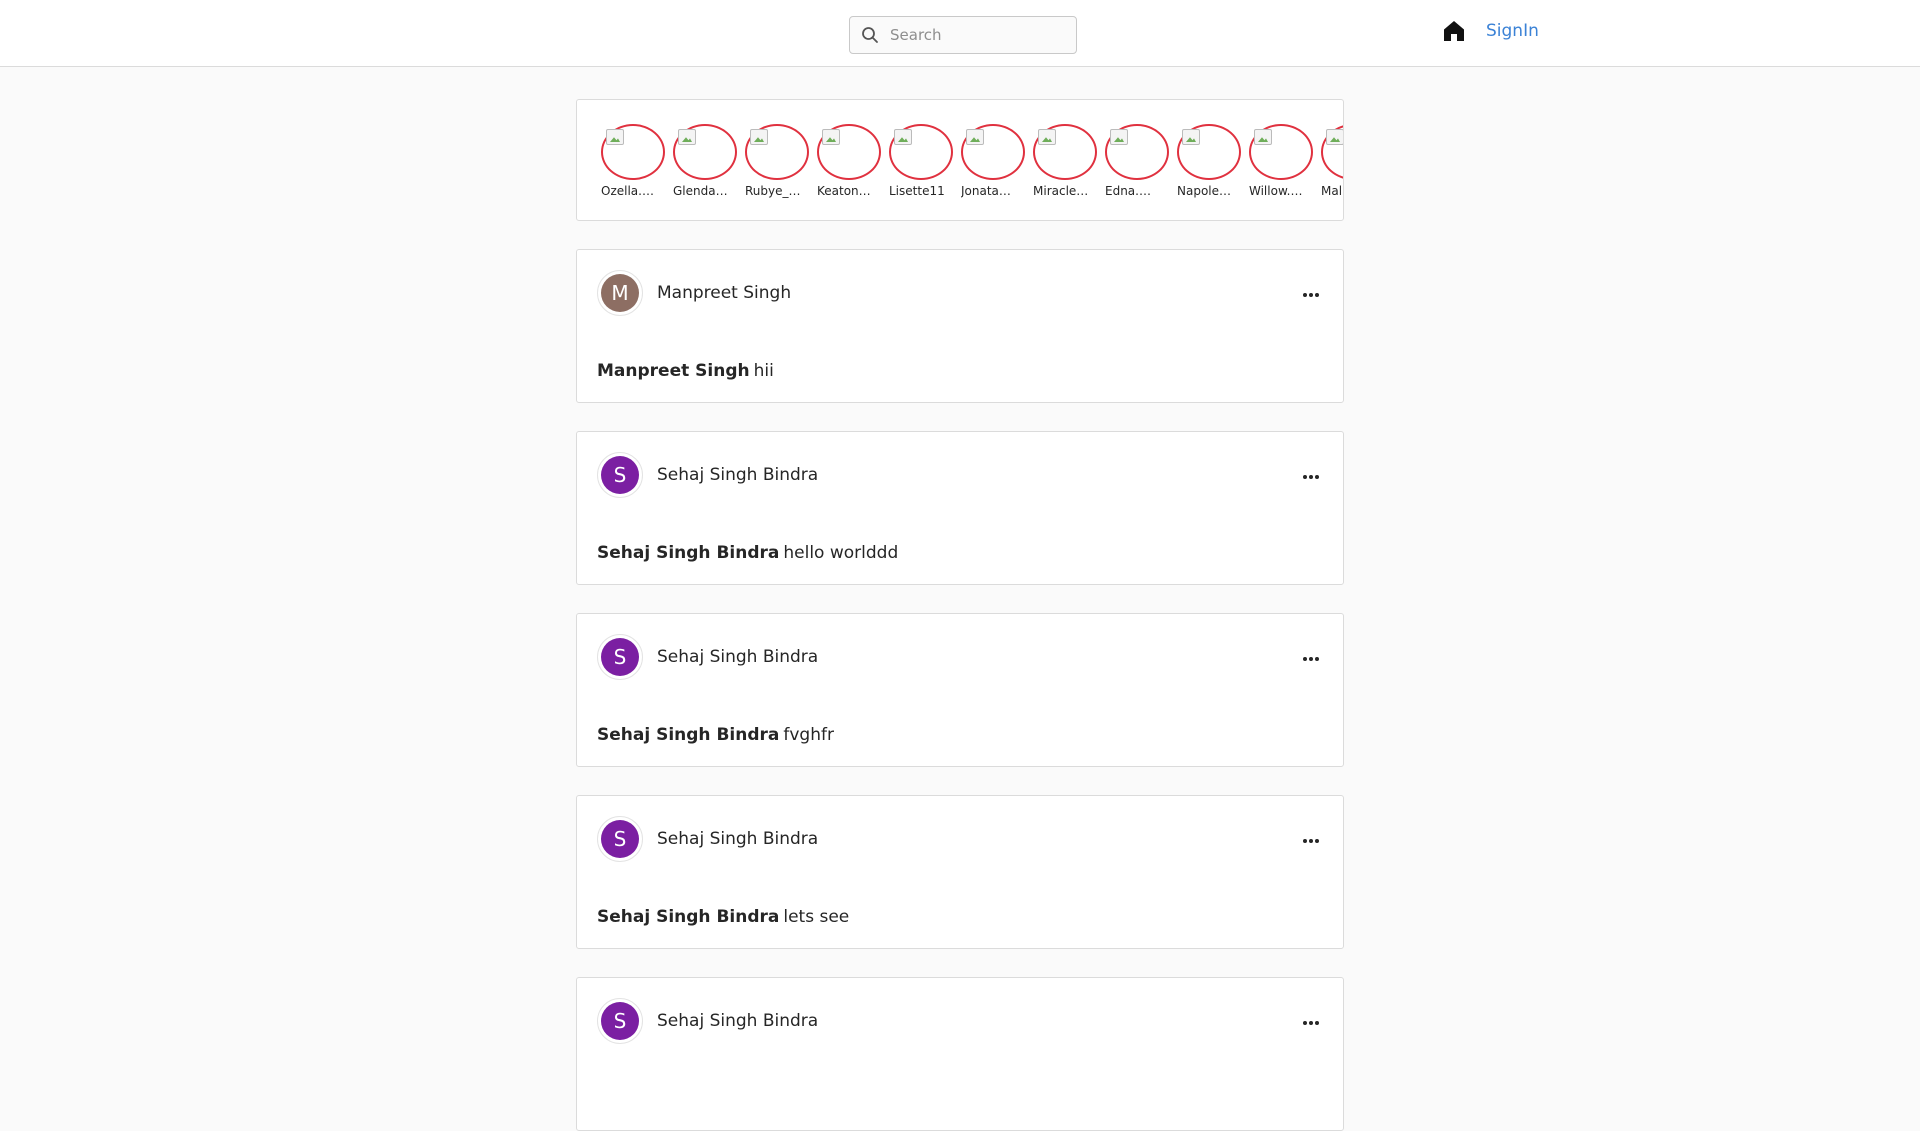 The image size is (1920, 1131). What do you see at coordinates (816, 917) in the screenshot?
I see `caption-text: lets see` at bounding box center [816, 917].